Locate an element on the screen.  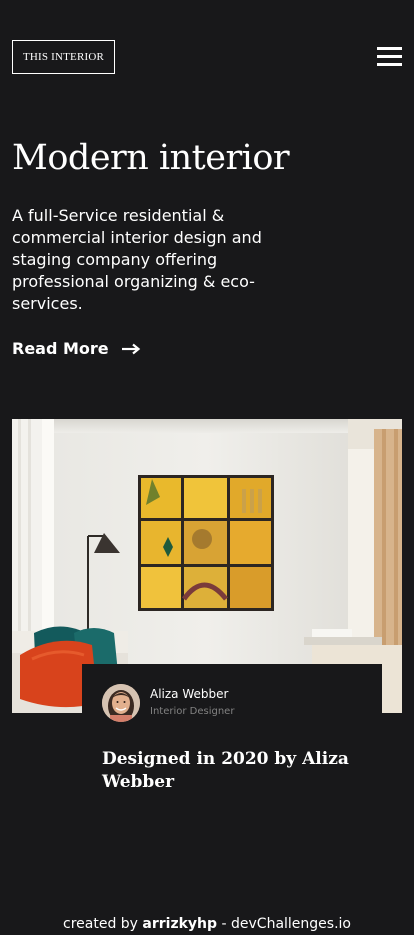
footer-credit: created by arrizkyhp - devChallenges.io is located at coordinates (207, 924).